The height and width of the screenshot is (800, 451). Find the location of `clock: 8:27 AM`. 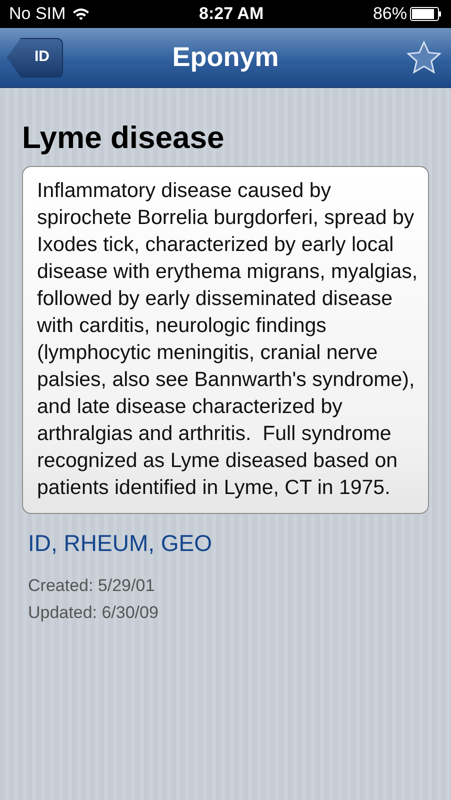

clock: 8:27 AM is located at coordinates (231, 14).